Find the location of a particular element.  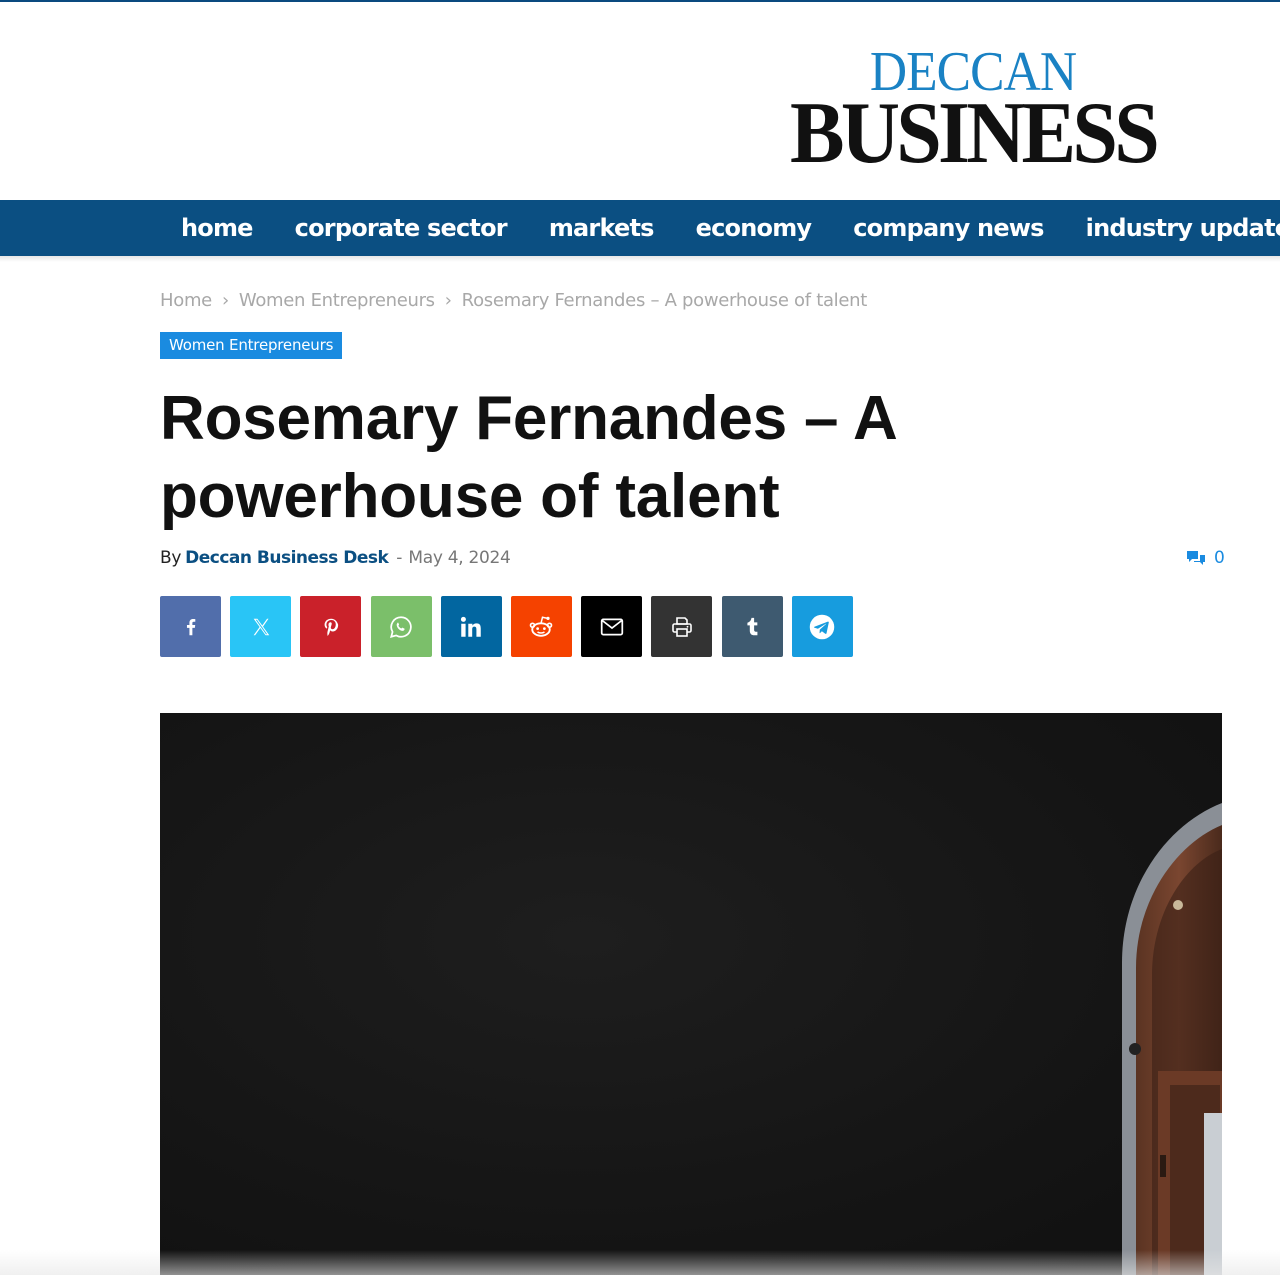

telegram-icon is located at coordinates (822, 626).